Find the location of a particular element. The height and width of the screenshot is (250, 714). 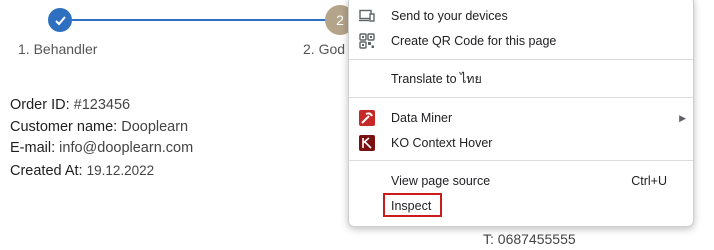

menu-item-send-to-devices: Send to your devices is located at coordinates (521, 16).